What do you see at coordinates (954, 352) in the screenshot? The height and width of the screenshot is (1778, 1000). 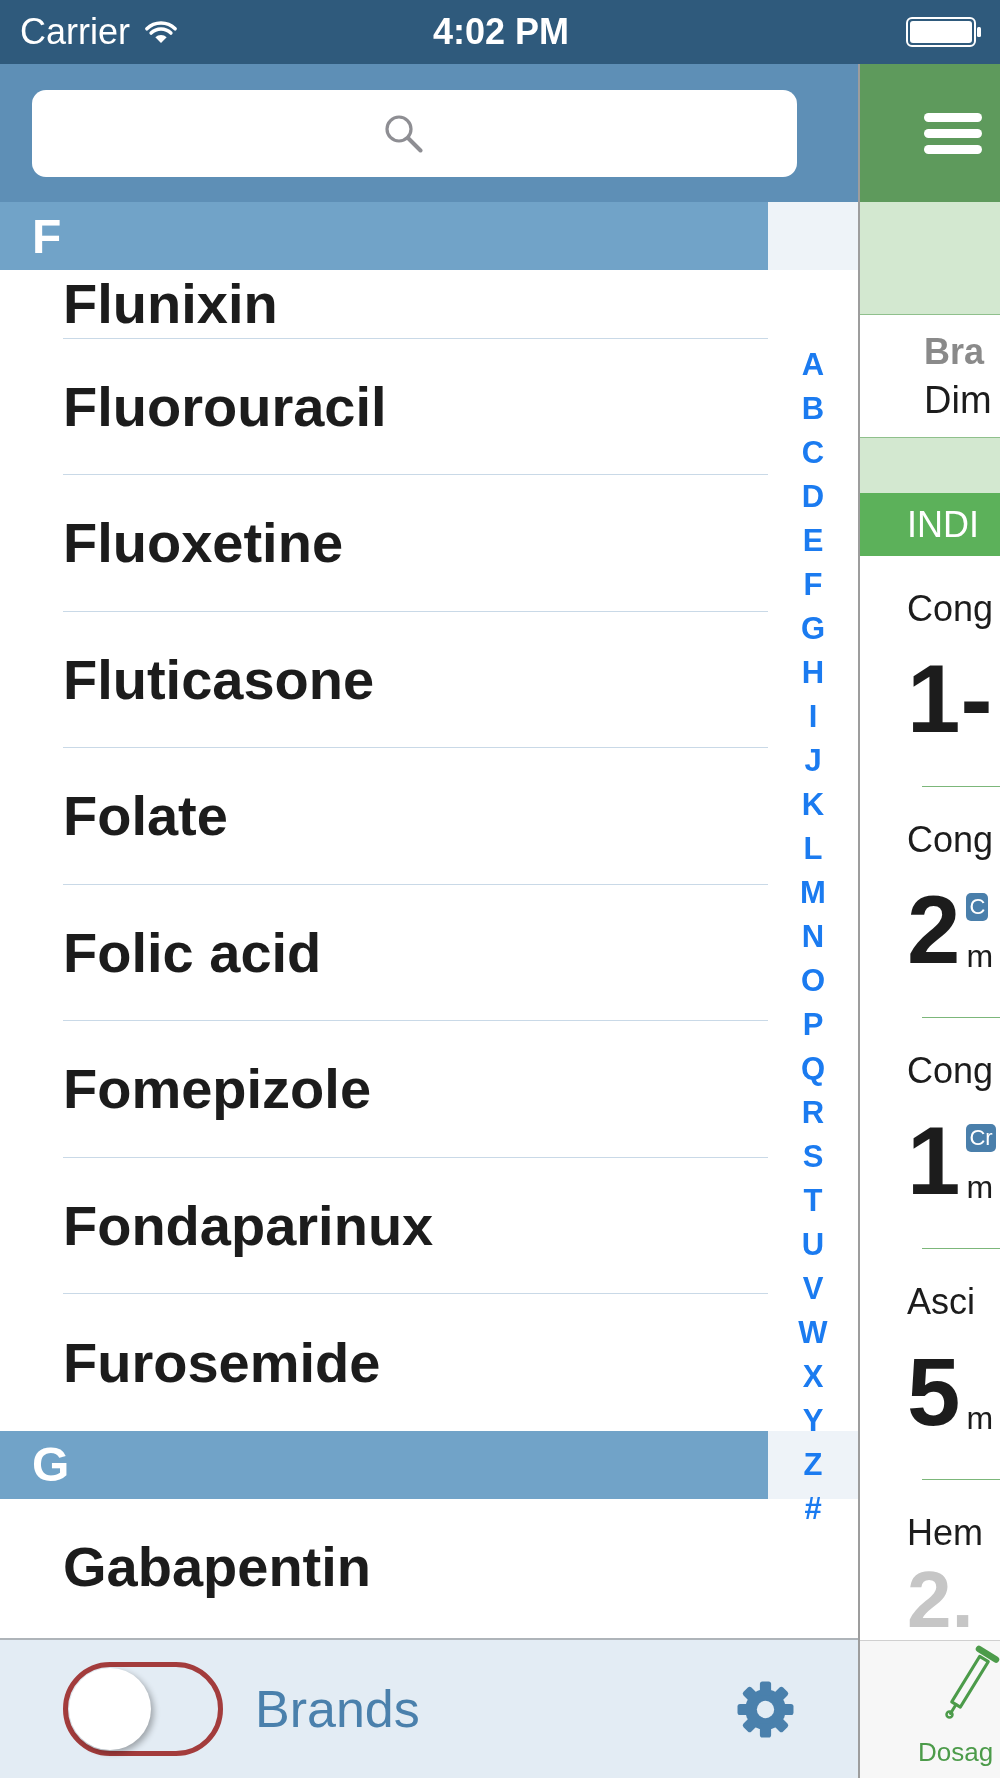 I see `brand-label: Bra` at bounding box center [954, 352].